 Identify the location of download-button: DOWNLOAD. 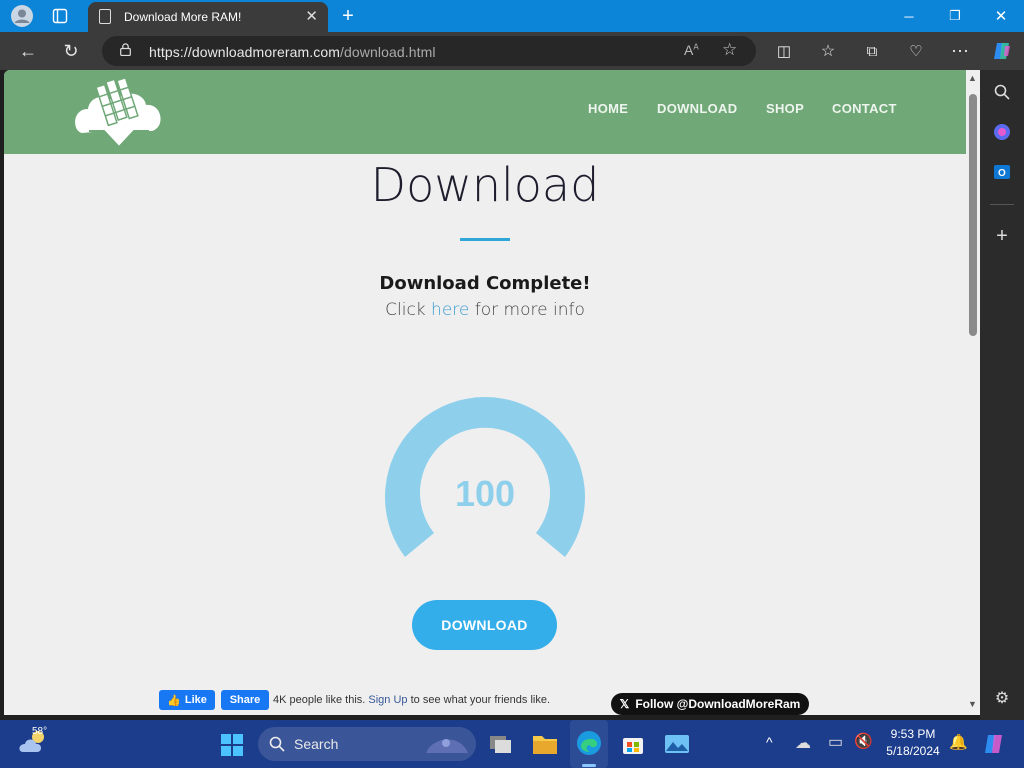
(484, 625).